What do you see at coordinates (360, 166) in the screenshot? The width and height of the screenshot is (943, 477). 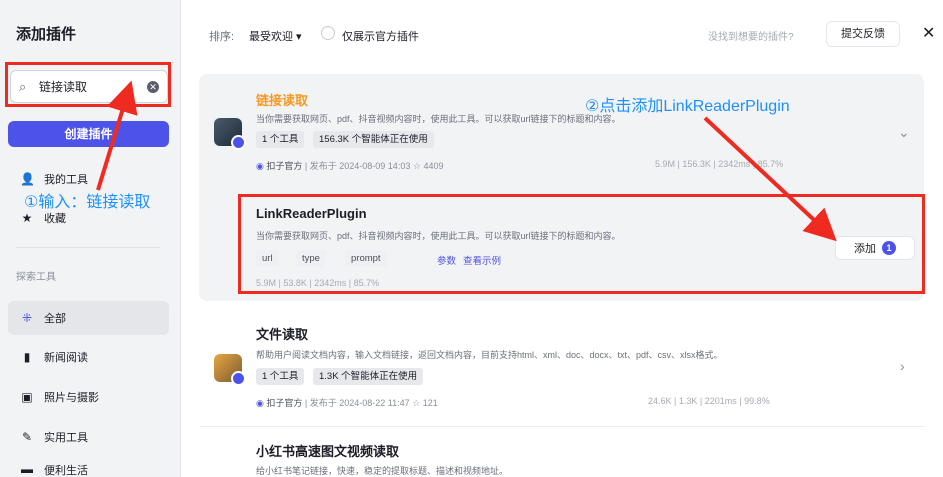 I see `publish-date: 发布于 2024-08-09 14:03` at bounding box center [360, 166].